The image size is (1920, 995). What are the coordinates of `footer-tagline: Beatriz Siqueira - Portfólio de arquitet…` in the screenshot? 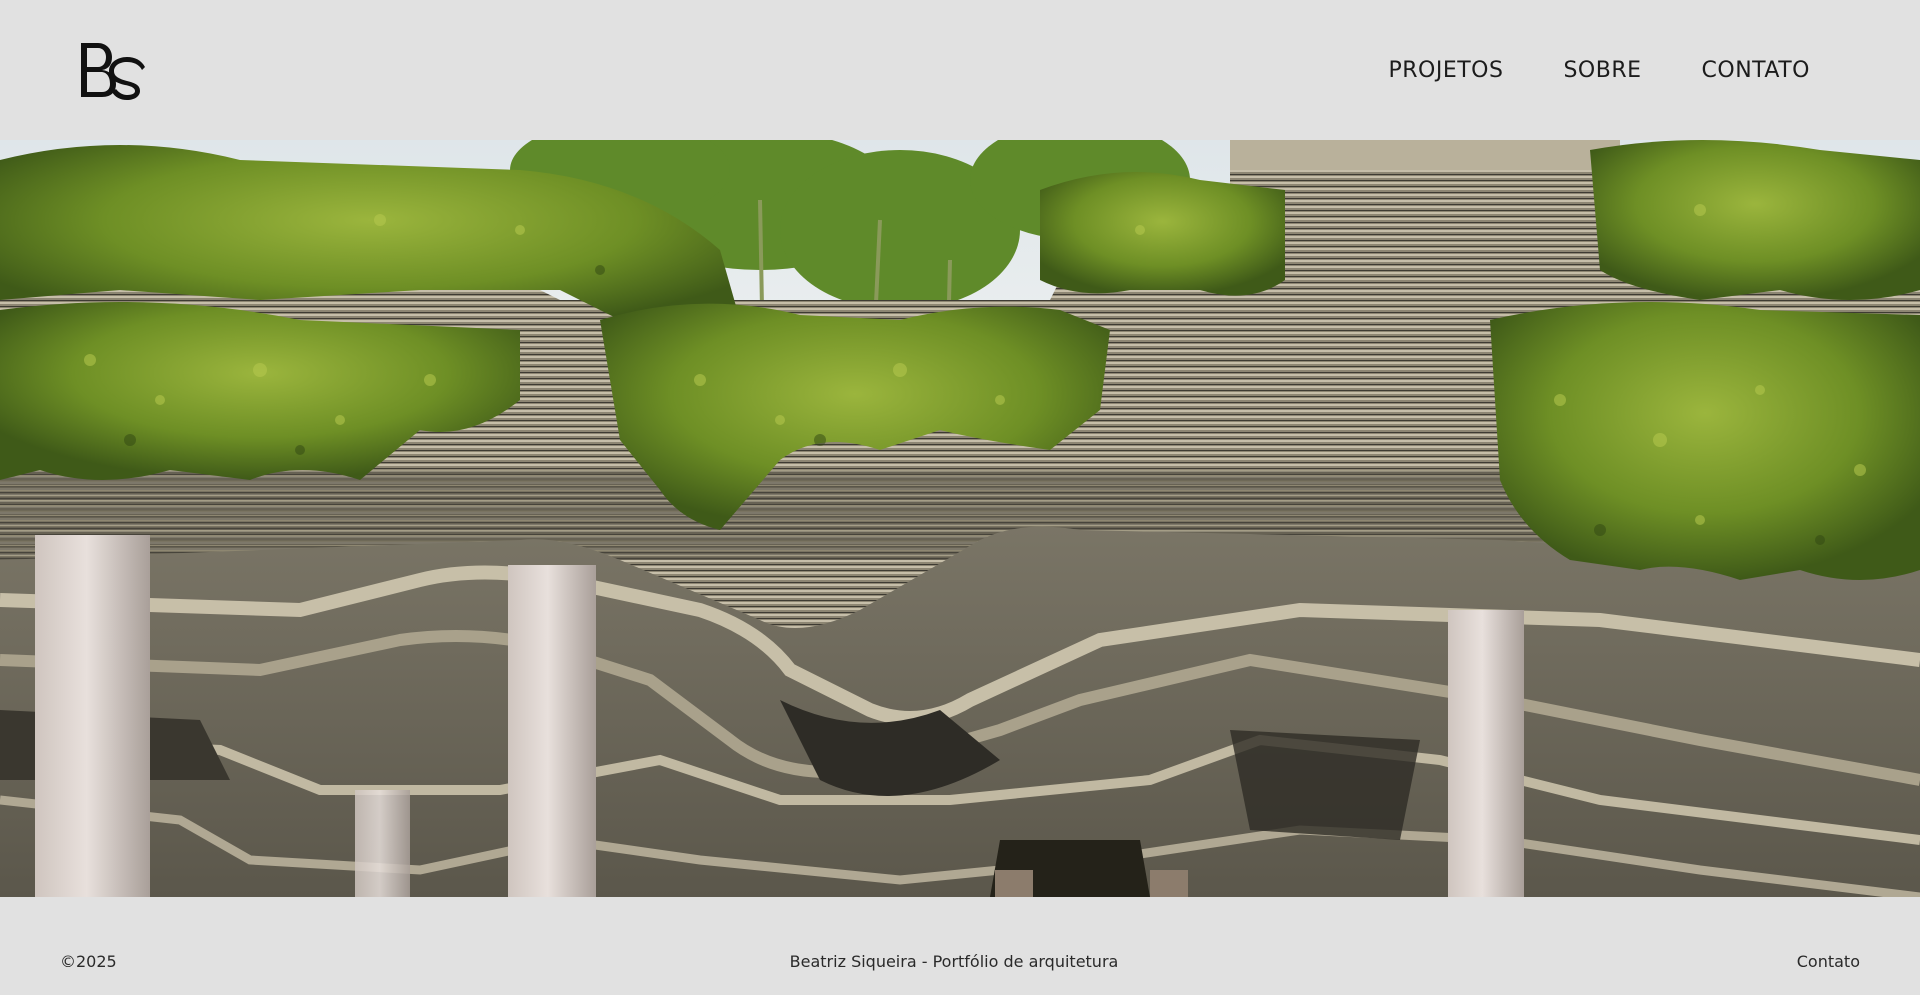 It's located at (954, 961).